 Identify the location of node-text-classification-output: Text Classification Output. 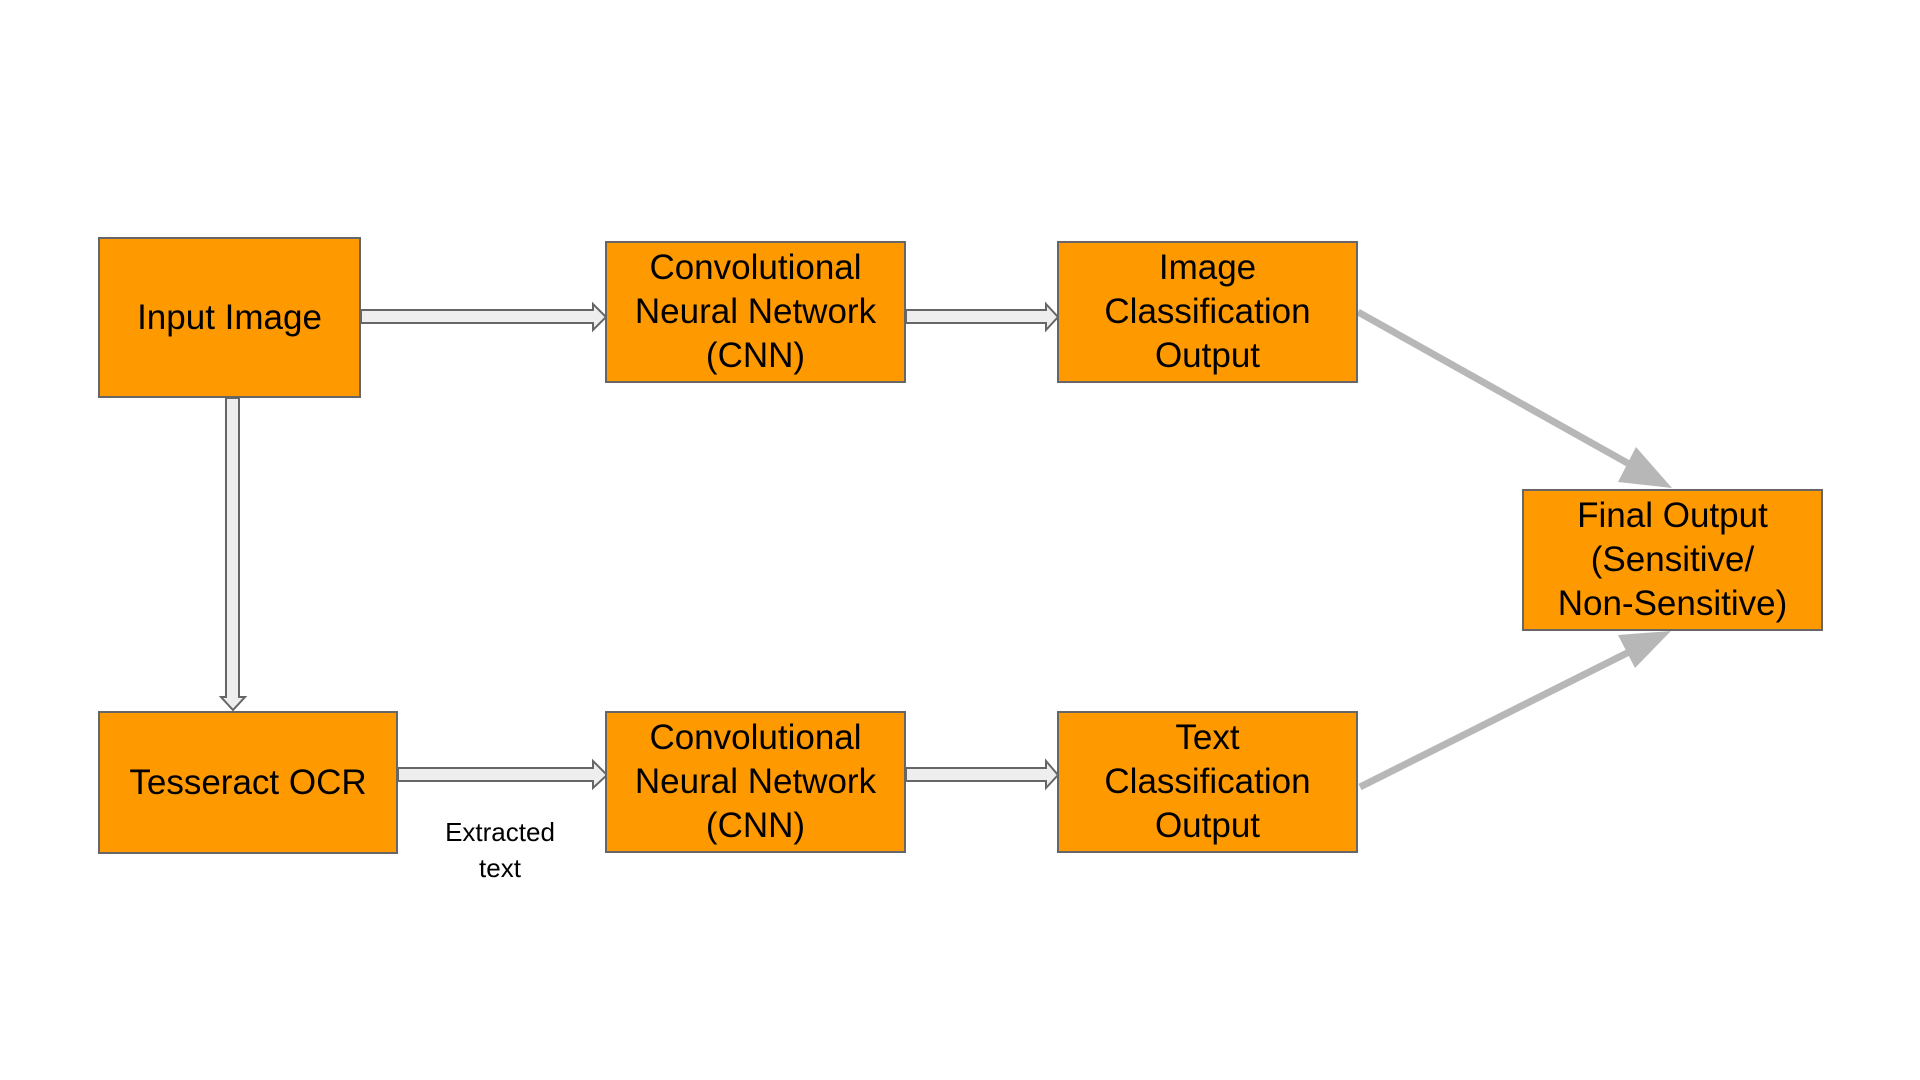
(1207, 782).